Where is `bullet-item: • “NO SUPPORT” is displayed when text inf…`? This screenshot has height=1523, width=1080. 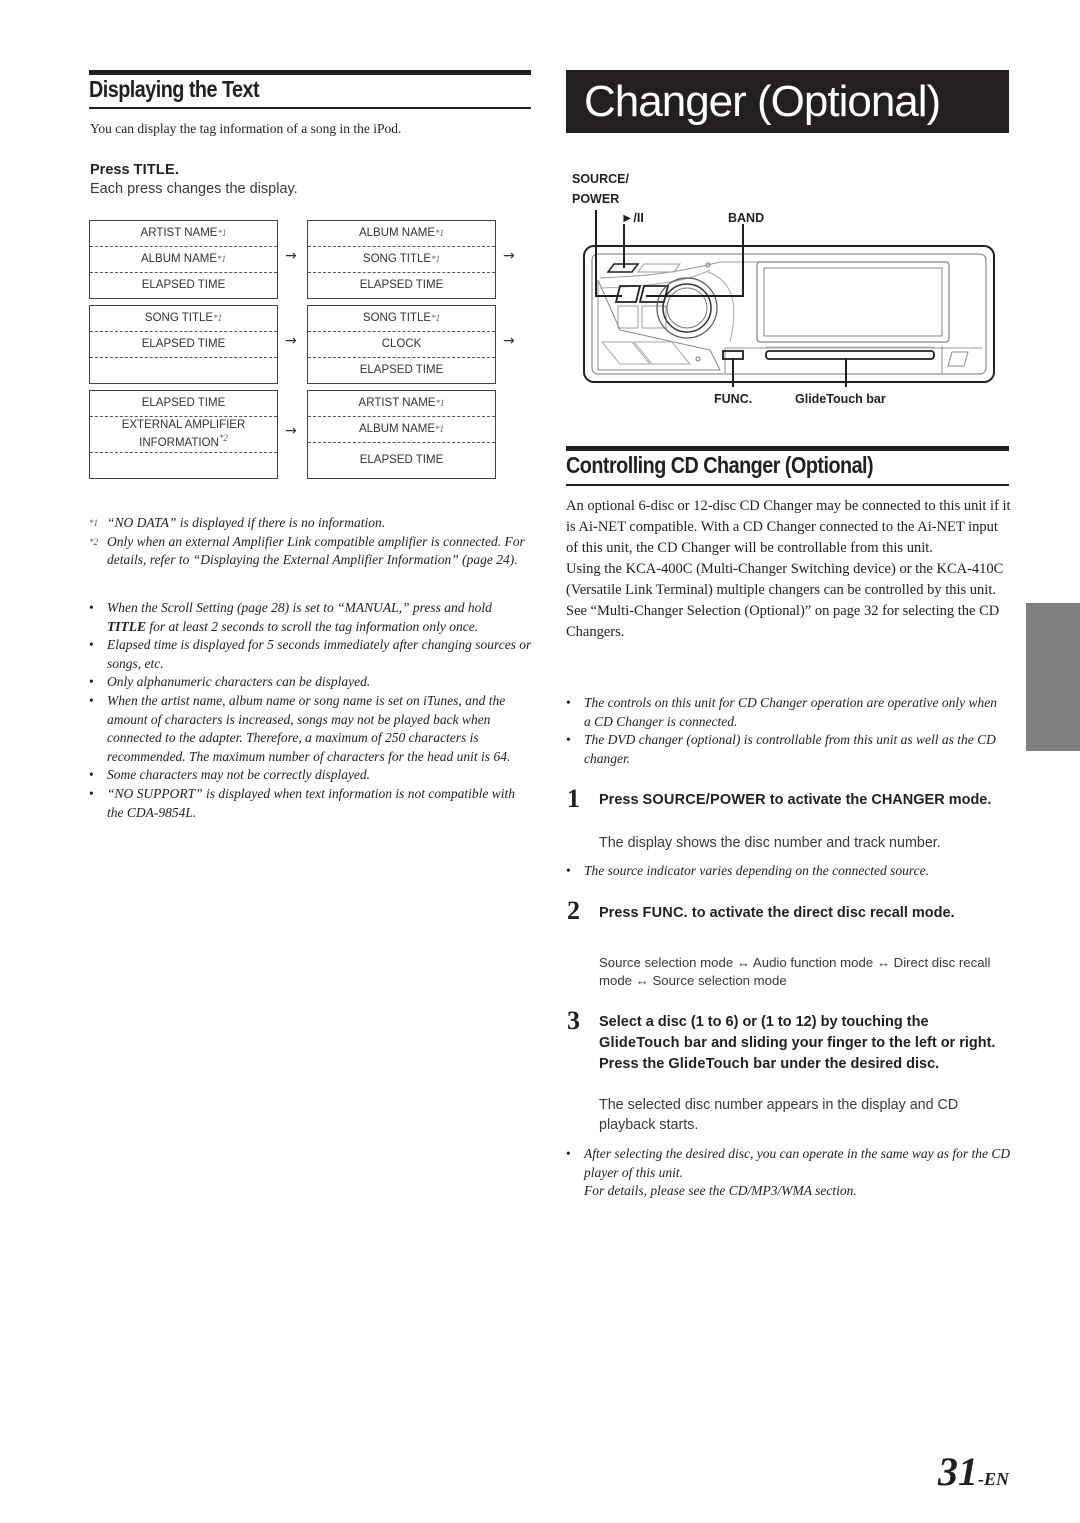
bullet-item: • “NO SUPPORT” is displayed when text inf… is located at coordinates (311, 803).